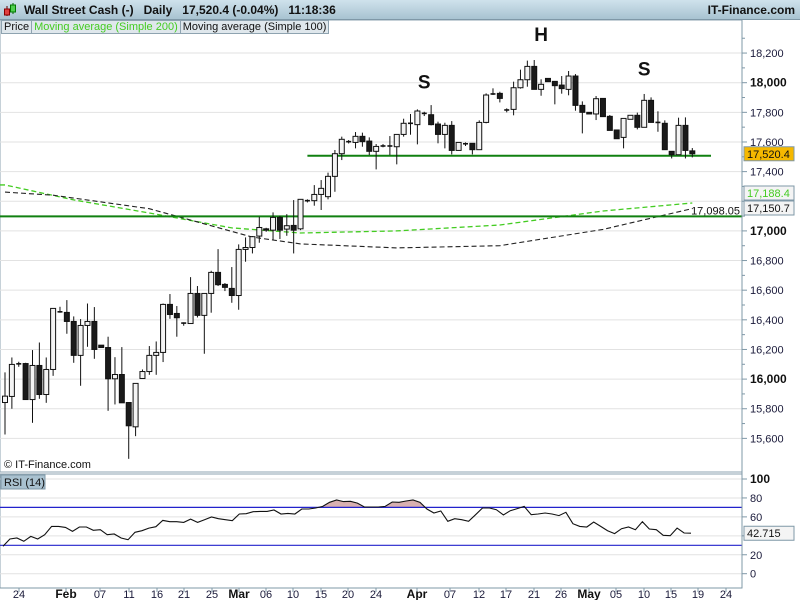 This screenshot has width=800, height=600. Describe the element at coordinates (506, 594) in the screenshot. I see `time-tick-label: 17` at that location.